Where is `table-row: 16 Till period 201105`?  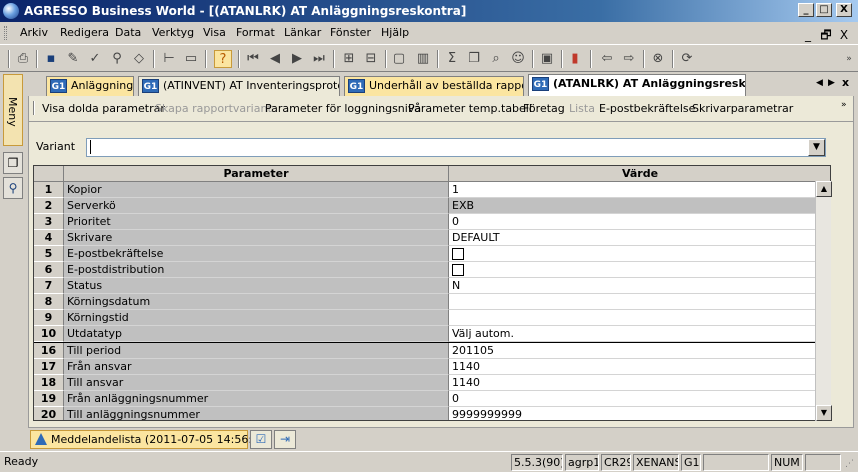
table-row: 16 Till period 201105 is located at coordinates (432, 351).